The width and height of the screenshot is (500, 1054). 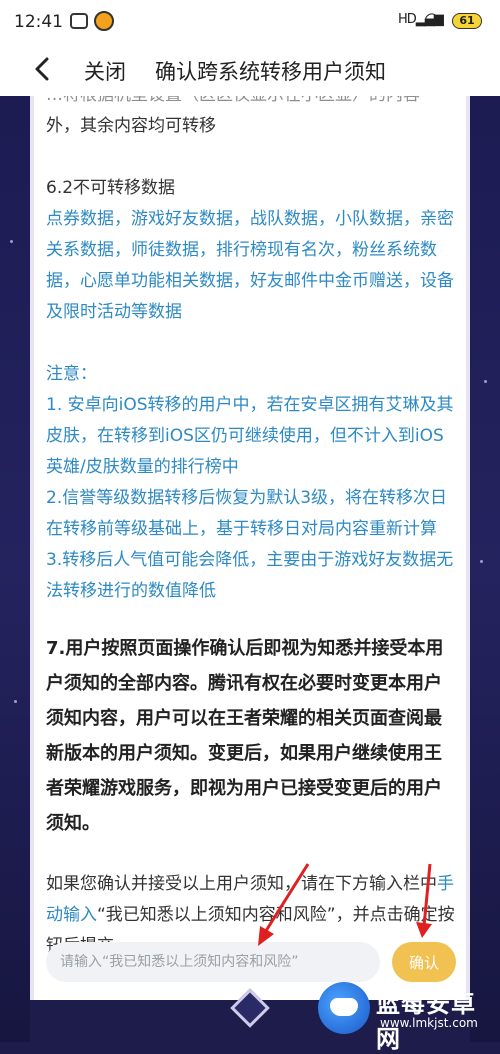 What do you see at coordinates (485, 569) in the screenshot?
I see `background-right-decoration` at bounding box center [485, 569].